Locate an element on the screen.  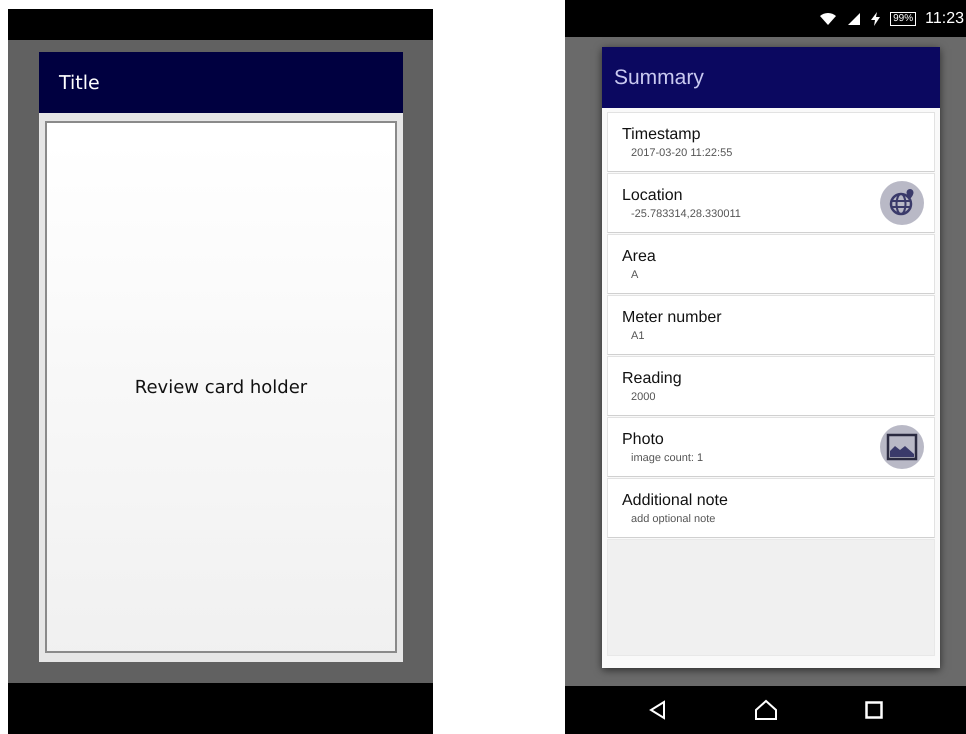
summary-row: Photo image count: 1 is located at coordinates (771, 447).